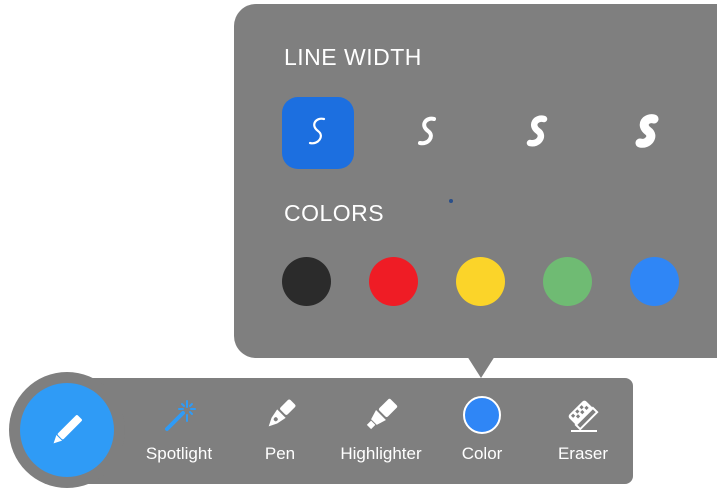  I want to click on tool-highlighter-label: Highlighter, so click(381, 453).